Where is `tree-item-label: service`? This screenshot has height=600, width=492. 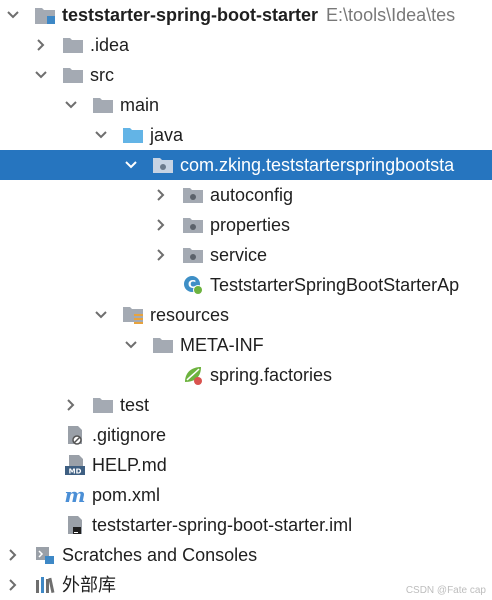 tree-item-label: service is located at coordinates (239, 255).